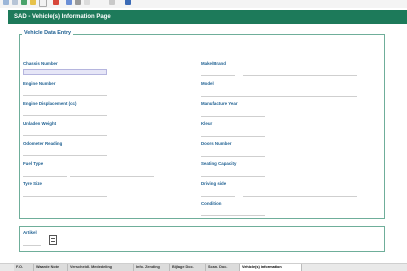  I want to click on driving-side-description, so click(300, 196).